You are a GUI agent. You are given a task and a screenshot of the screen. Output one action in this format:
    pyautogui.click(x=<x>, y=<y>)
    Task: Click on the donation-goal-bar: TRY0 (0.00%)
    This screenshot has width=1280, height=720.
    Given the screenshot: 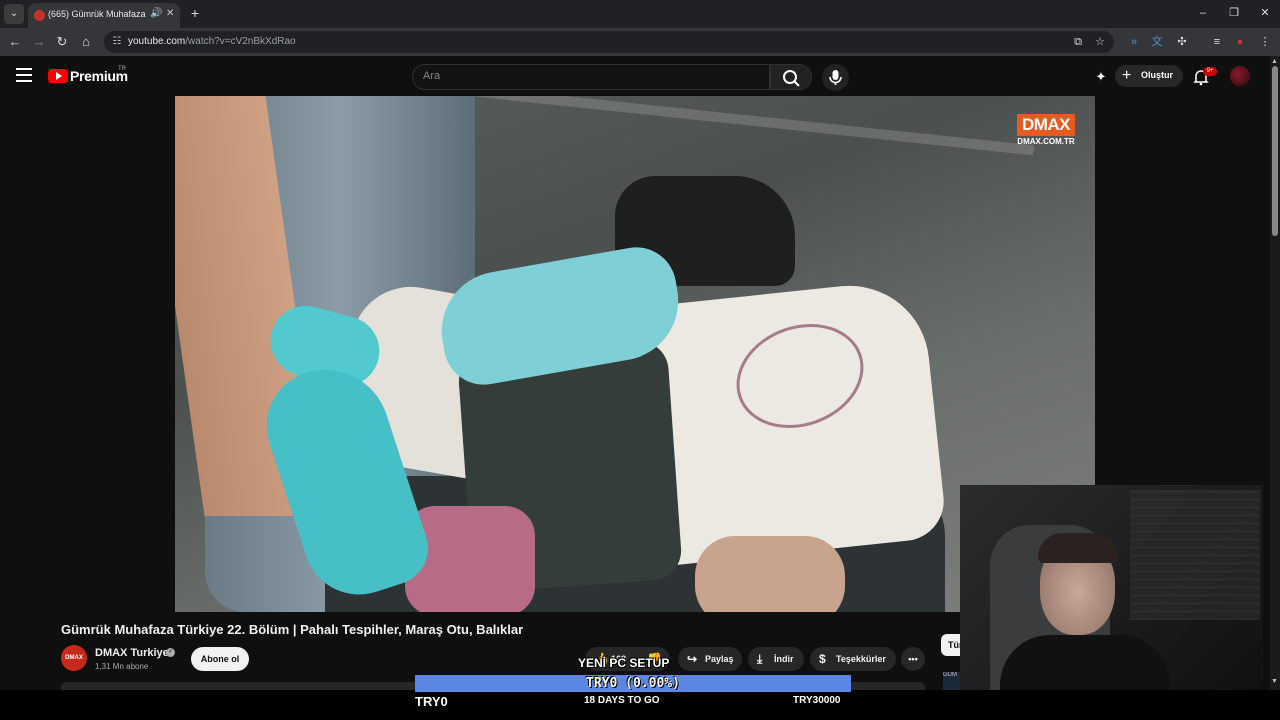 What is the action you would take?
    pyautogui.click(x=633, y=683)
    